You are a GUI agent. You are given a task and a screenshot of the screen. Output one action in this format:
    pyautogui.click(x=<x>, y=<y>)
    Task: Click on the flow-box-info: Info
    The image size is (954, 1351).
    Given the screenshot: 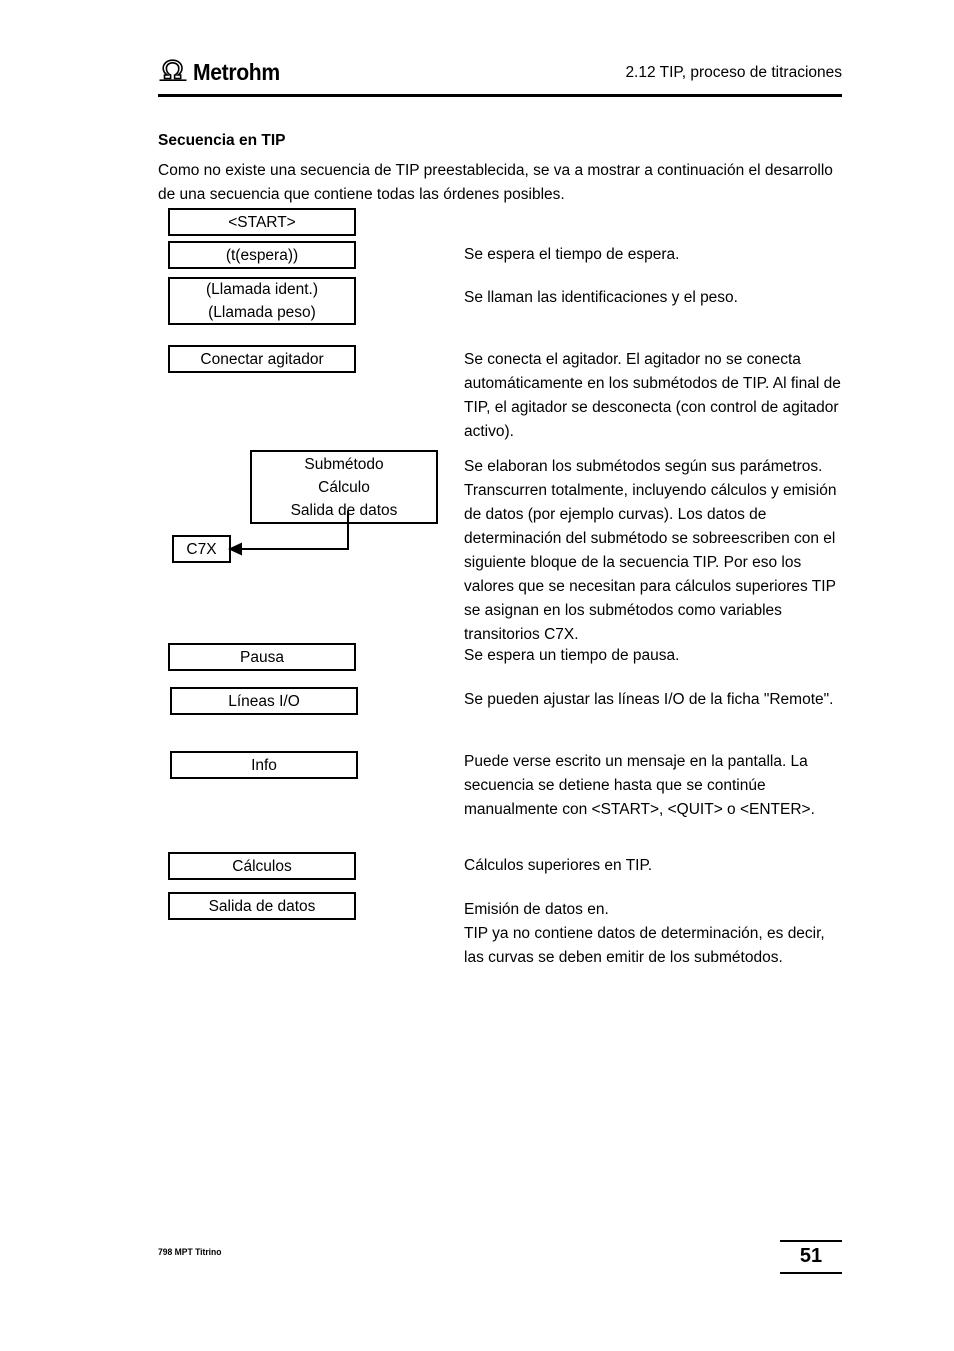 What is the action you would take?
    pyautogui.click(x=264, y=765)
    